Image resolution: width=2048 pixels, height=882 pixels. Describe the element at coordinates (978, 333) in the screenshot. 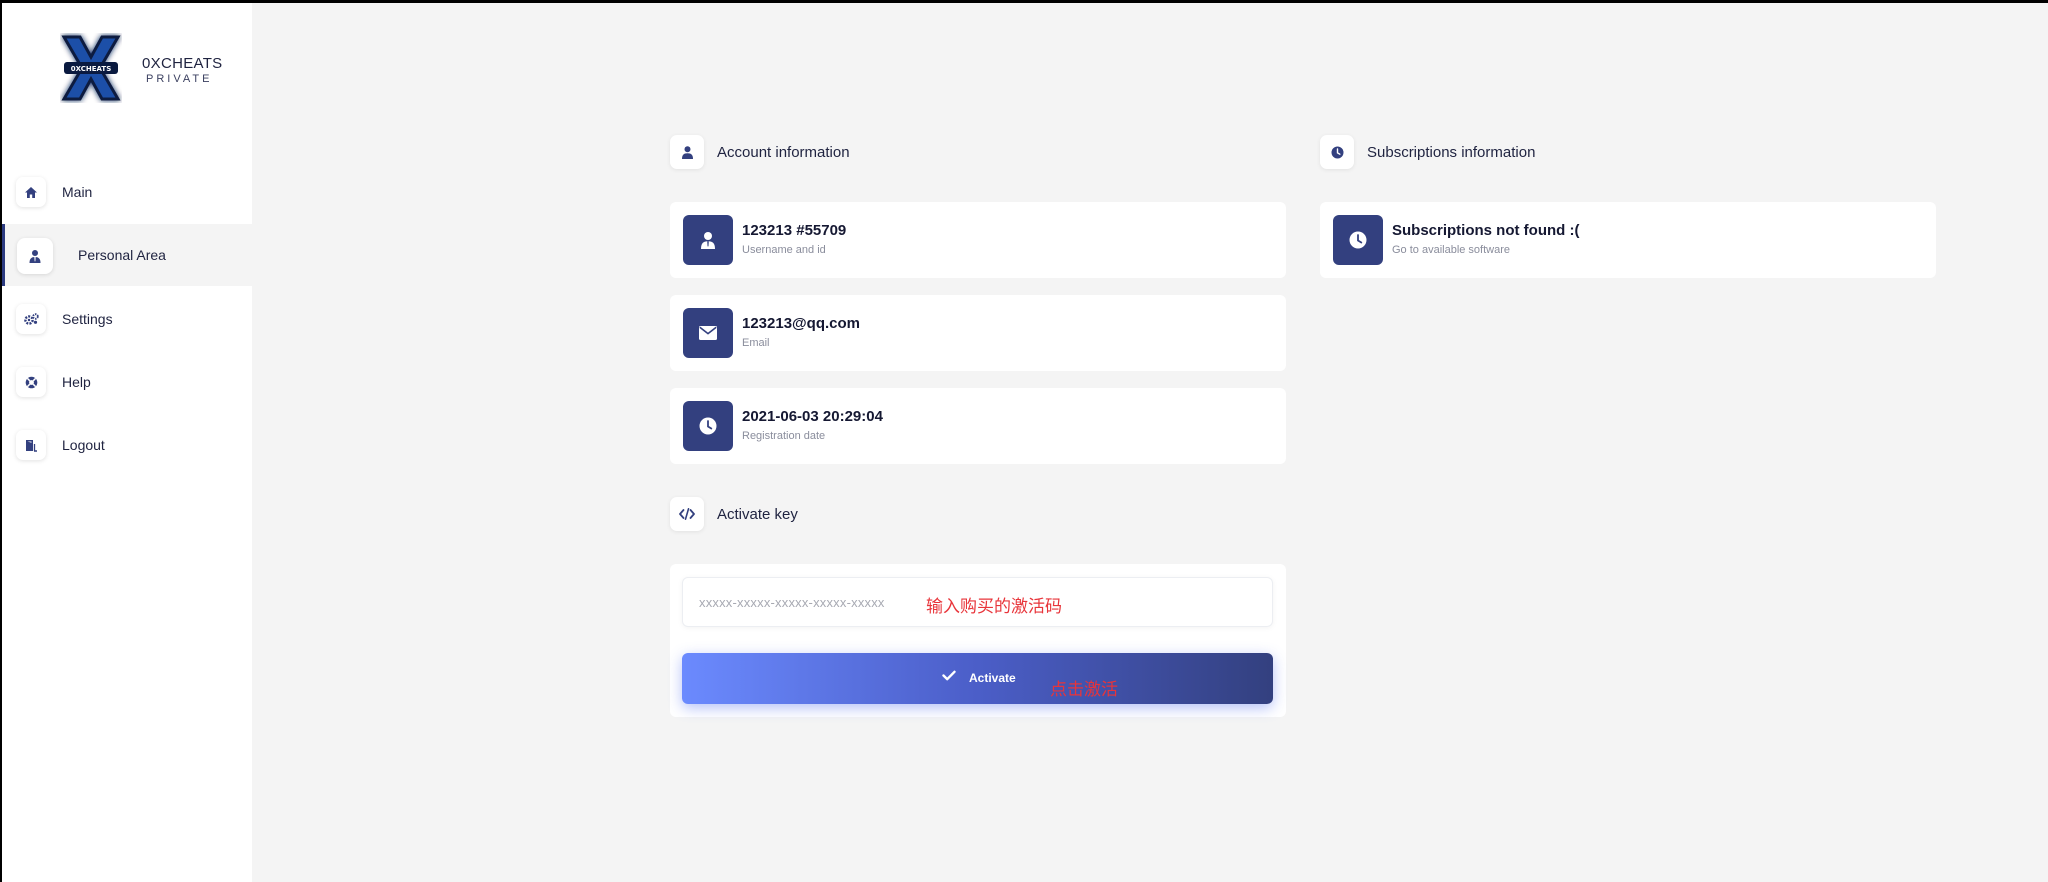

I see `account-email-card: 123213@qq.com Email` at that location.